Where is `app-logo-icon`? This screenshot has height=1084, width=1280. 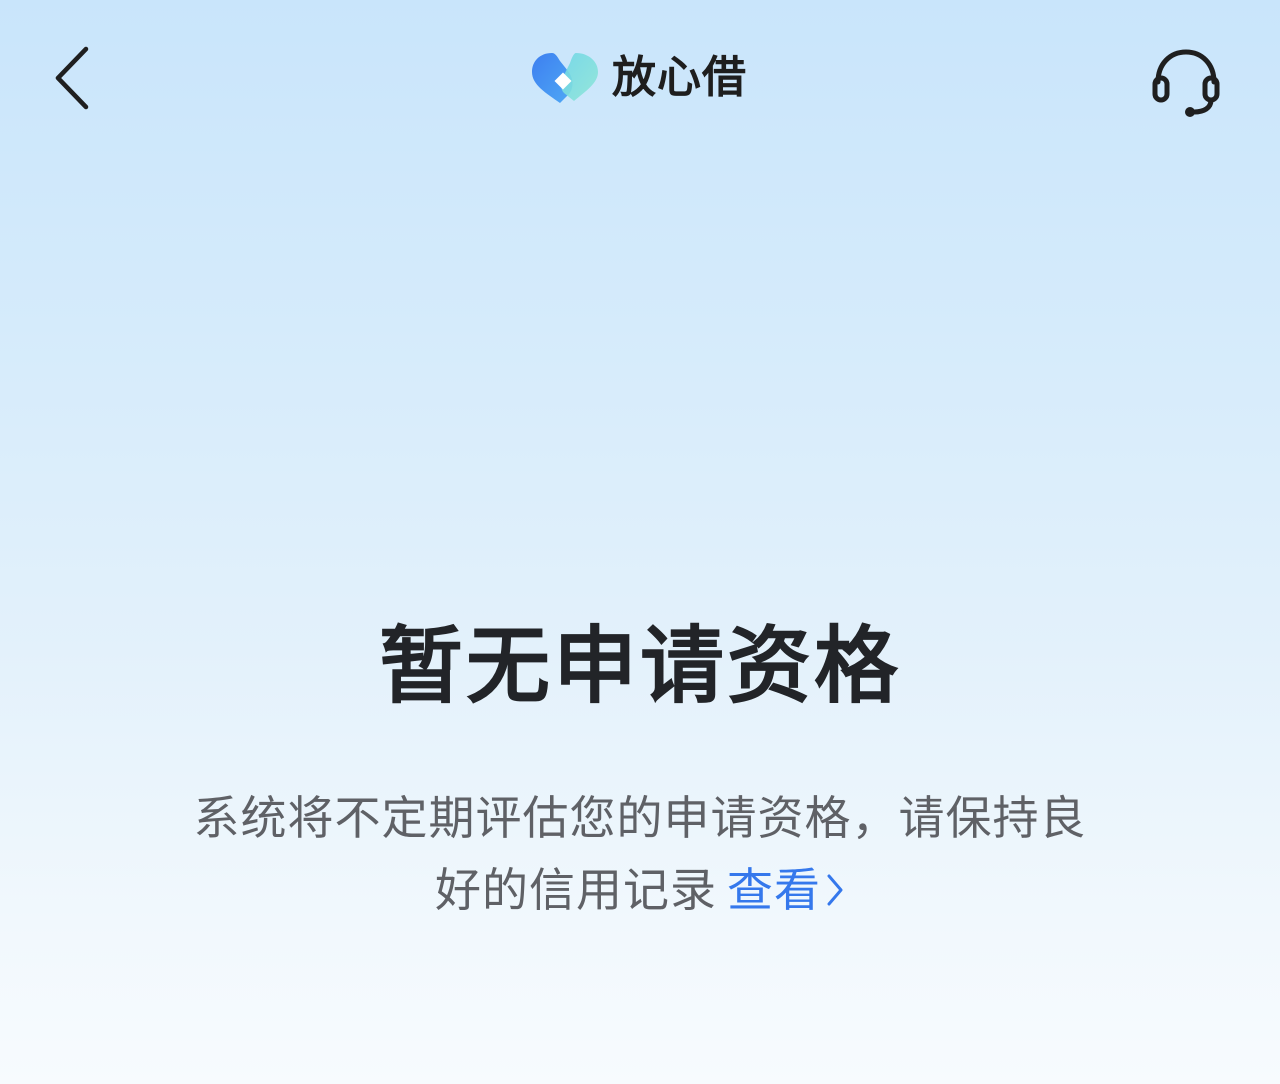
app-logo-icon is located at coordinates (565, 78).